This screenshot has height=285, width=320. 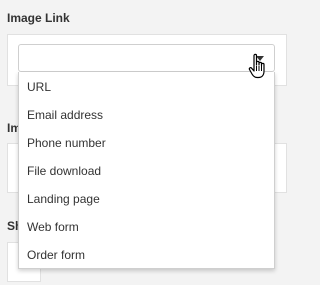 What do you see at coordinates (146, 199) in the screenshot?
I see `option-landing-page: Landing page` at bounding box center [146, 199].